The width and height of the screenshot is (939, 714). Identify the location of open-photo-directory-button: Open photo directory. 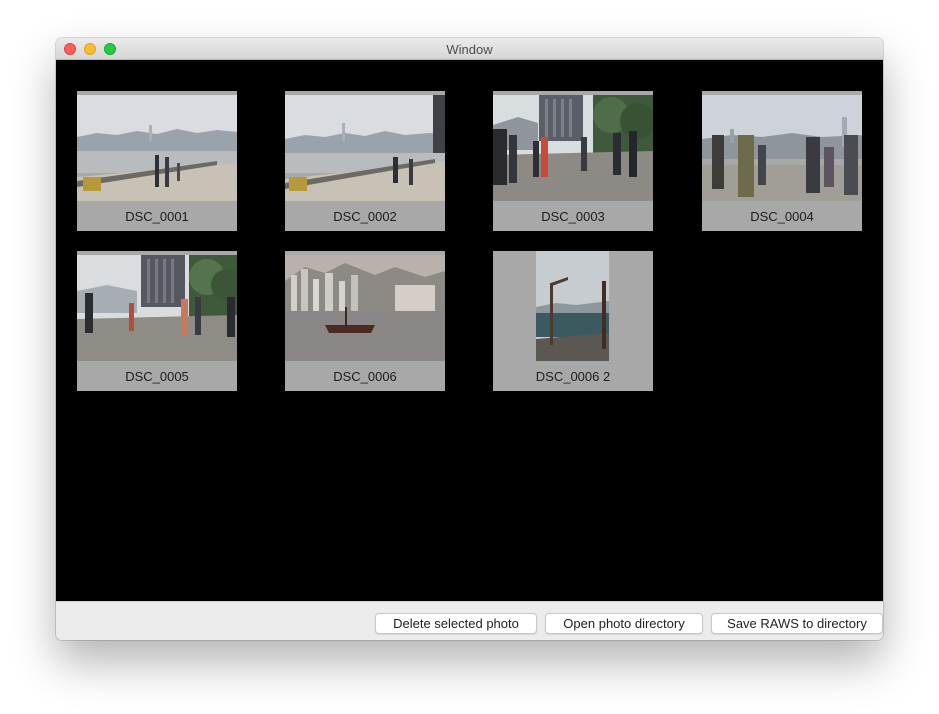
(624, 623).